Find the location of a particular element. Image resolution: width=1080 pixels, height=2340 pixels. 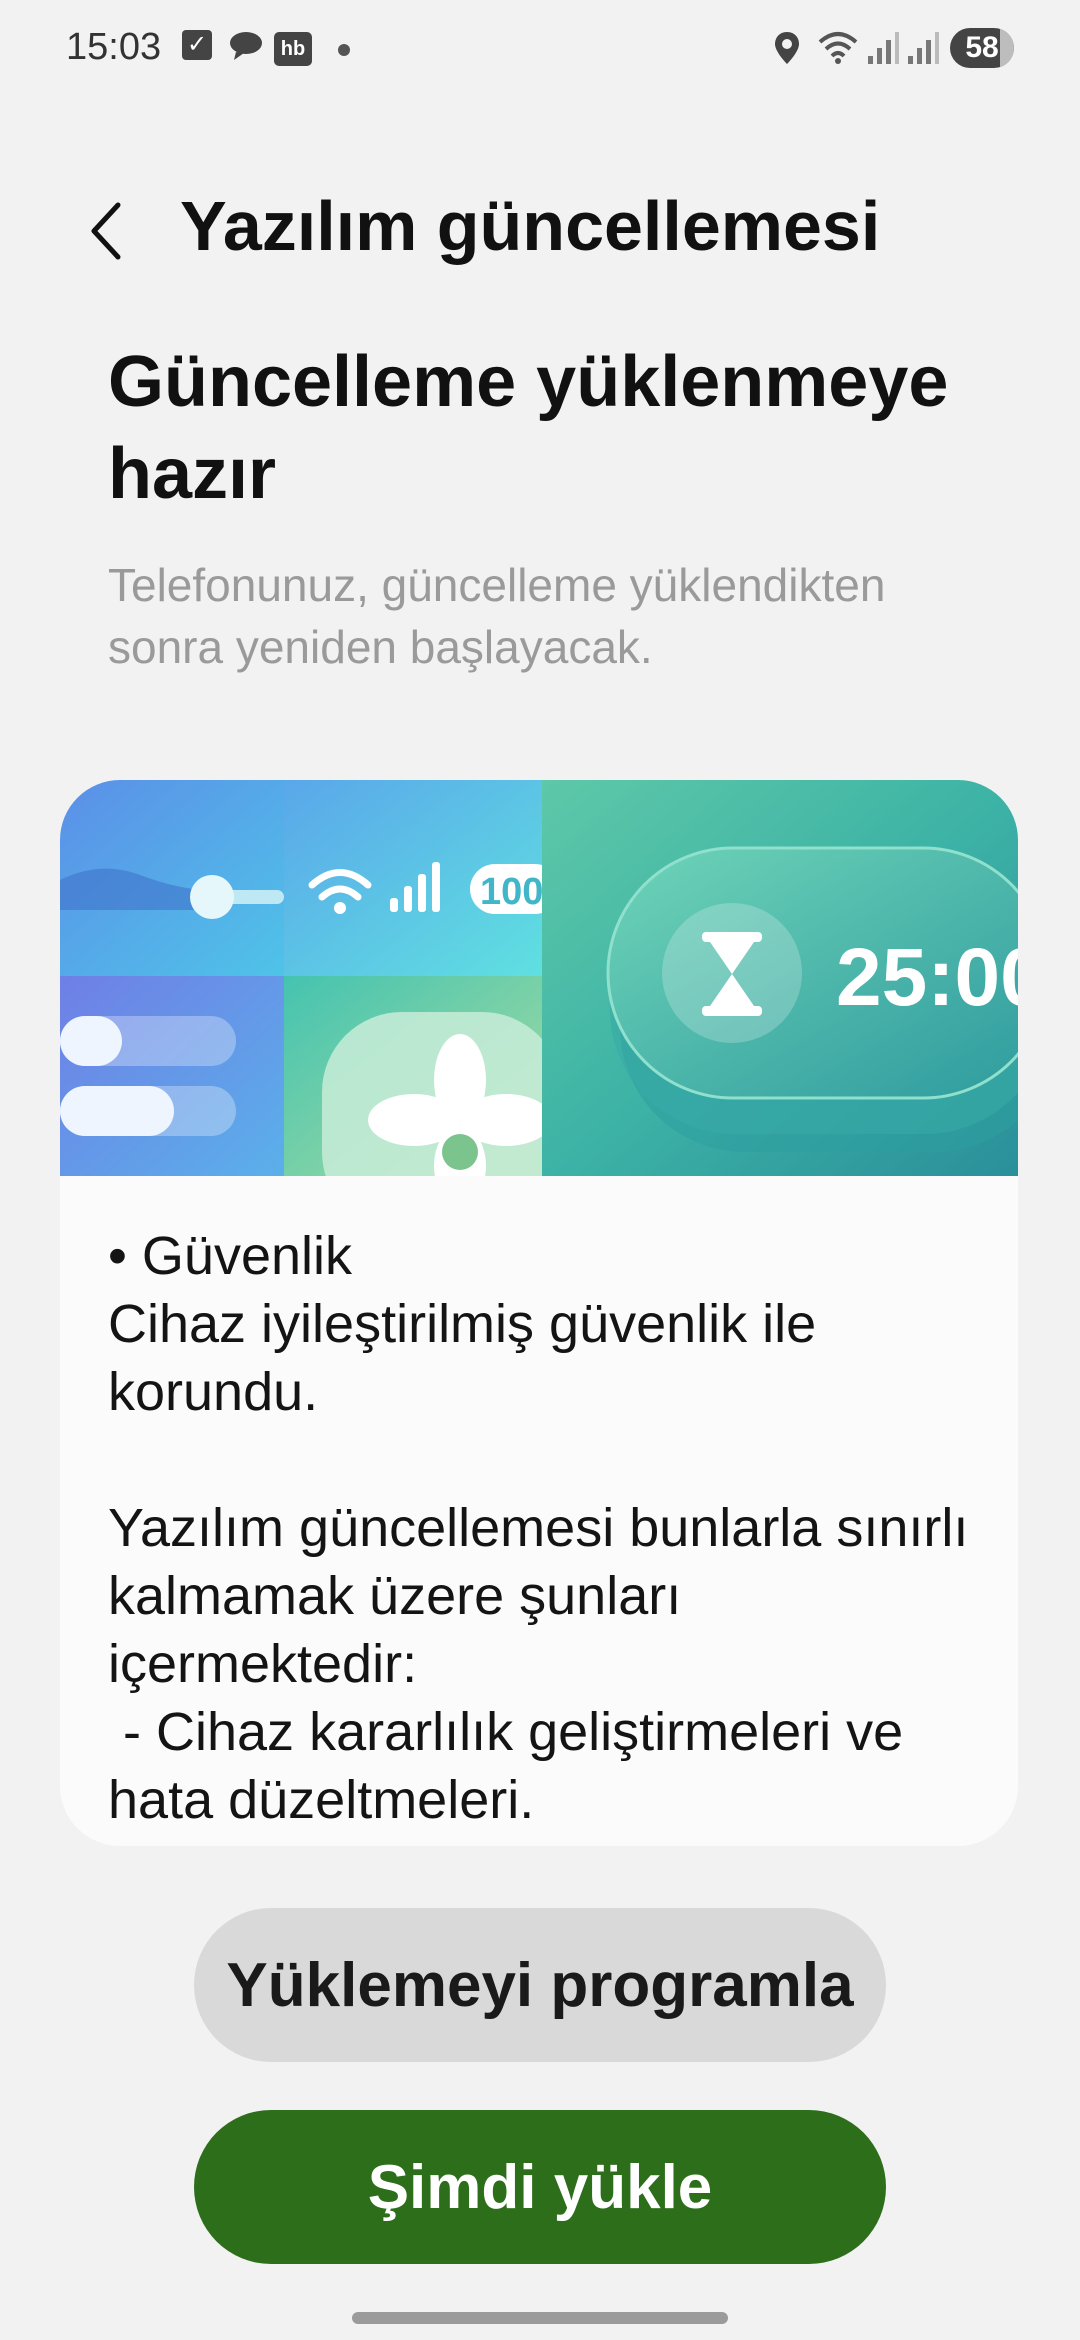

home-indicator is located at coordinates (540, 2318).